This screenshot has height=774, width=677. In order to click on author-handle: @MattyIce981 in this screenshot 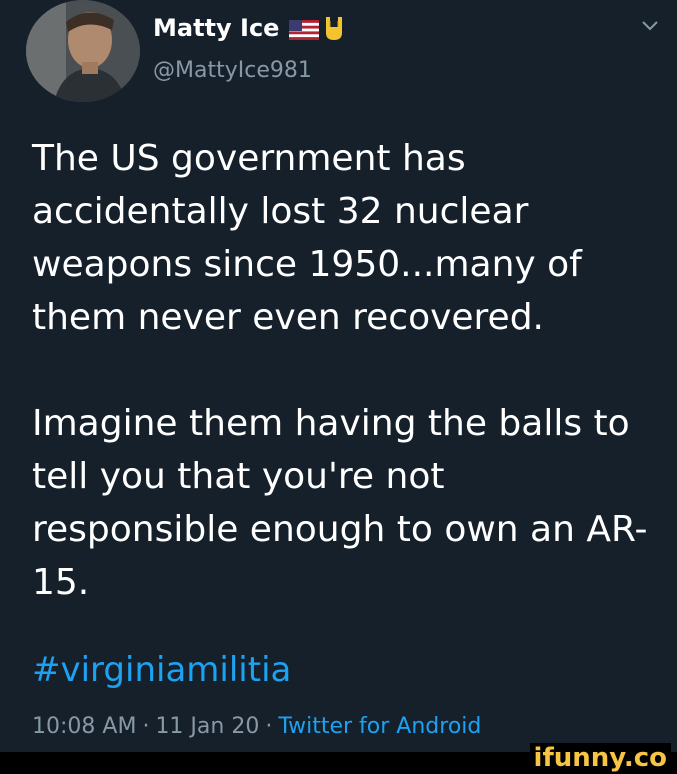, I will do `click(232, 70)`.